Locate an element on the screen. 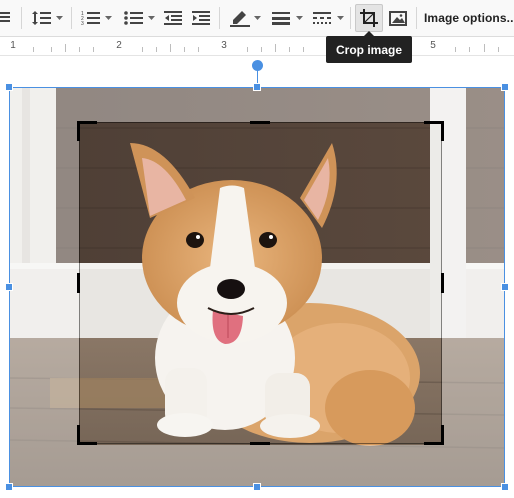 The width and height of the screenshot is (514, 498). resize-handle-bottom-right is located at coordinates (505, 487).